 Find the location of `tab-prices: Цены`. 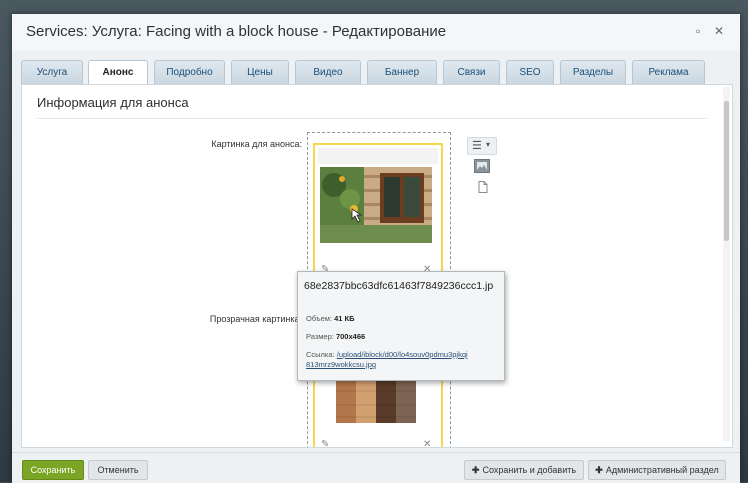

tab-prices: Цены is located at coordinates (260, 72).